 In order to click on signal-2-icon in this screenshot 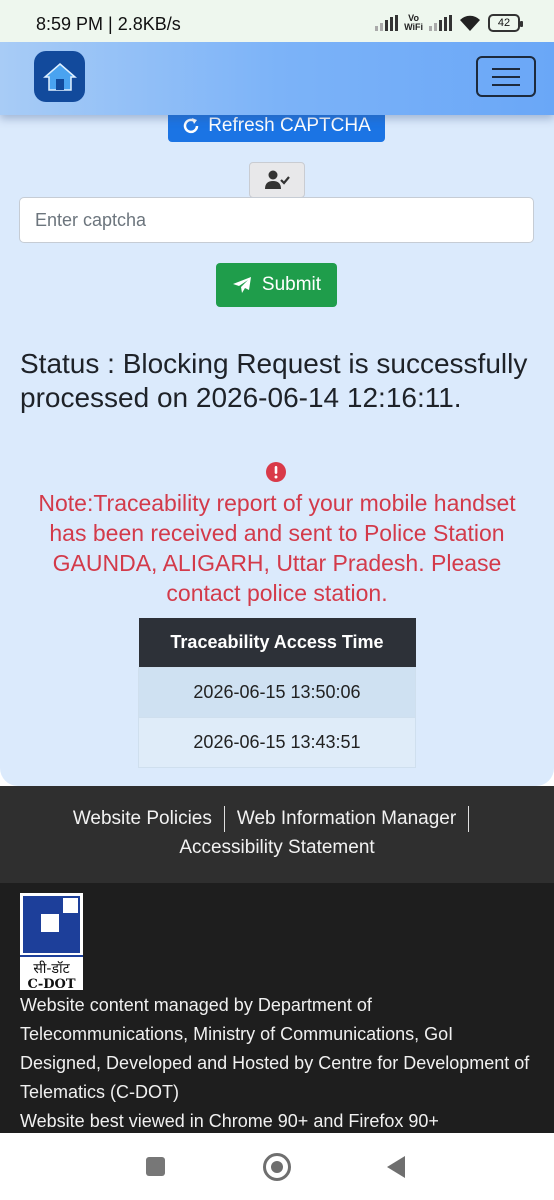, I will do `click(440, 23)`.